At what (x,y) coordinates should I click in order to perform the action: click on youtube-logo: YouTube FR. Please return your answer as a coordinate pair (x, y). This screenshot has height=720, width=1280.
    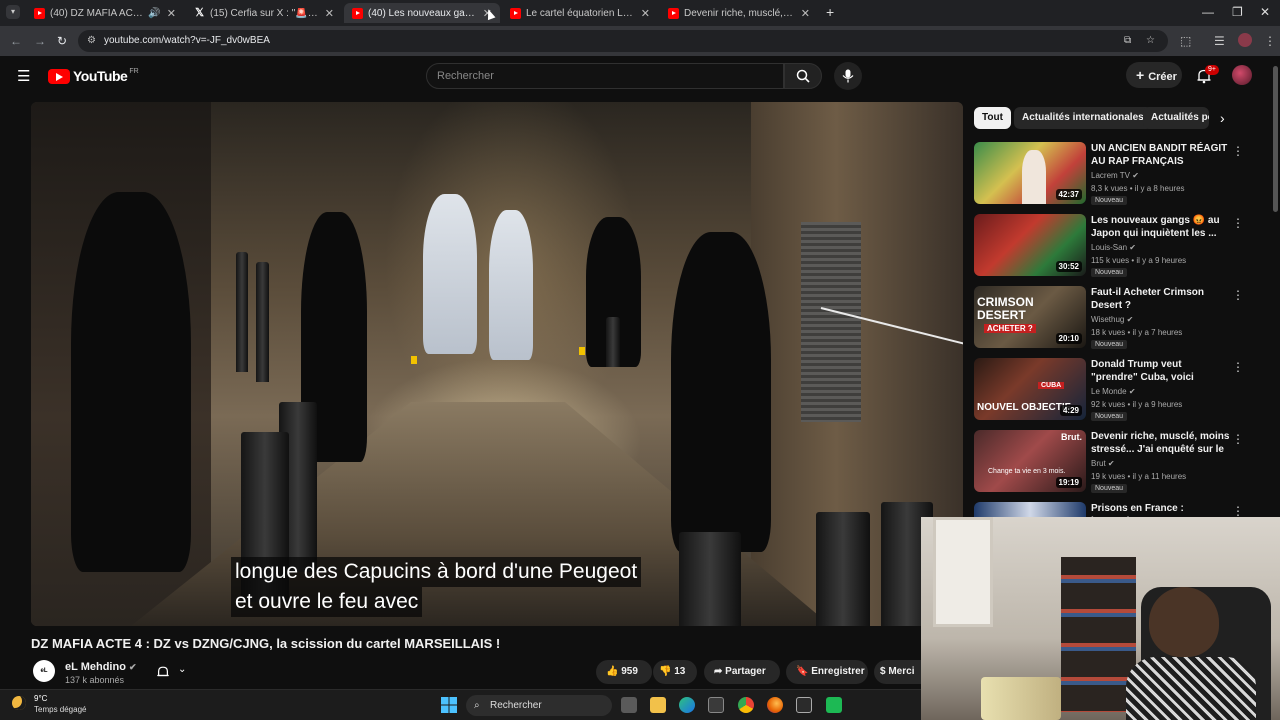
    Looking at the image, I should click on (93, 76).